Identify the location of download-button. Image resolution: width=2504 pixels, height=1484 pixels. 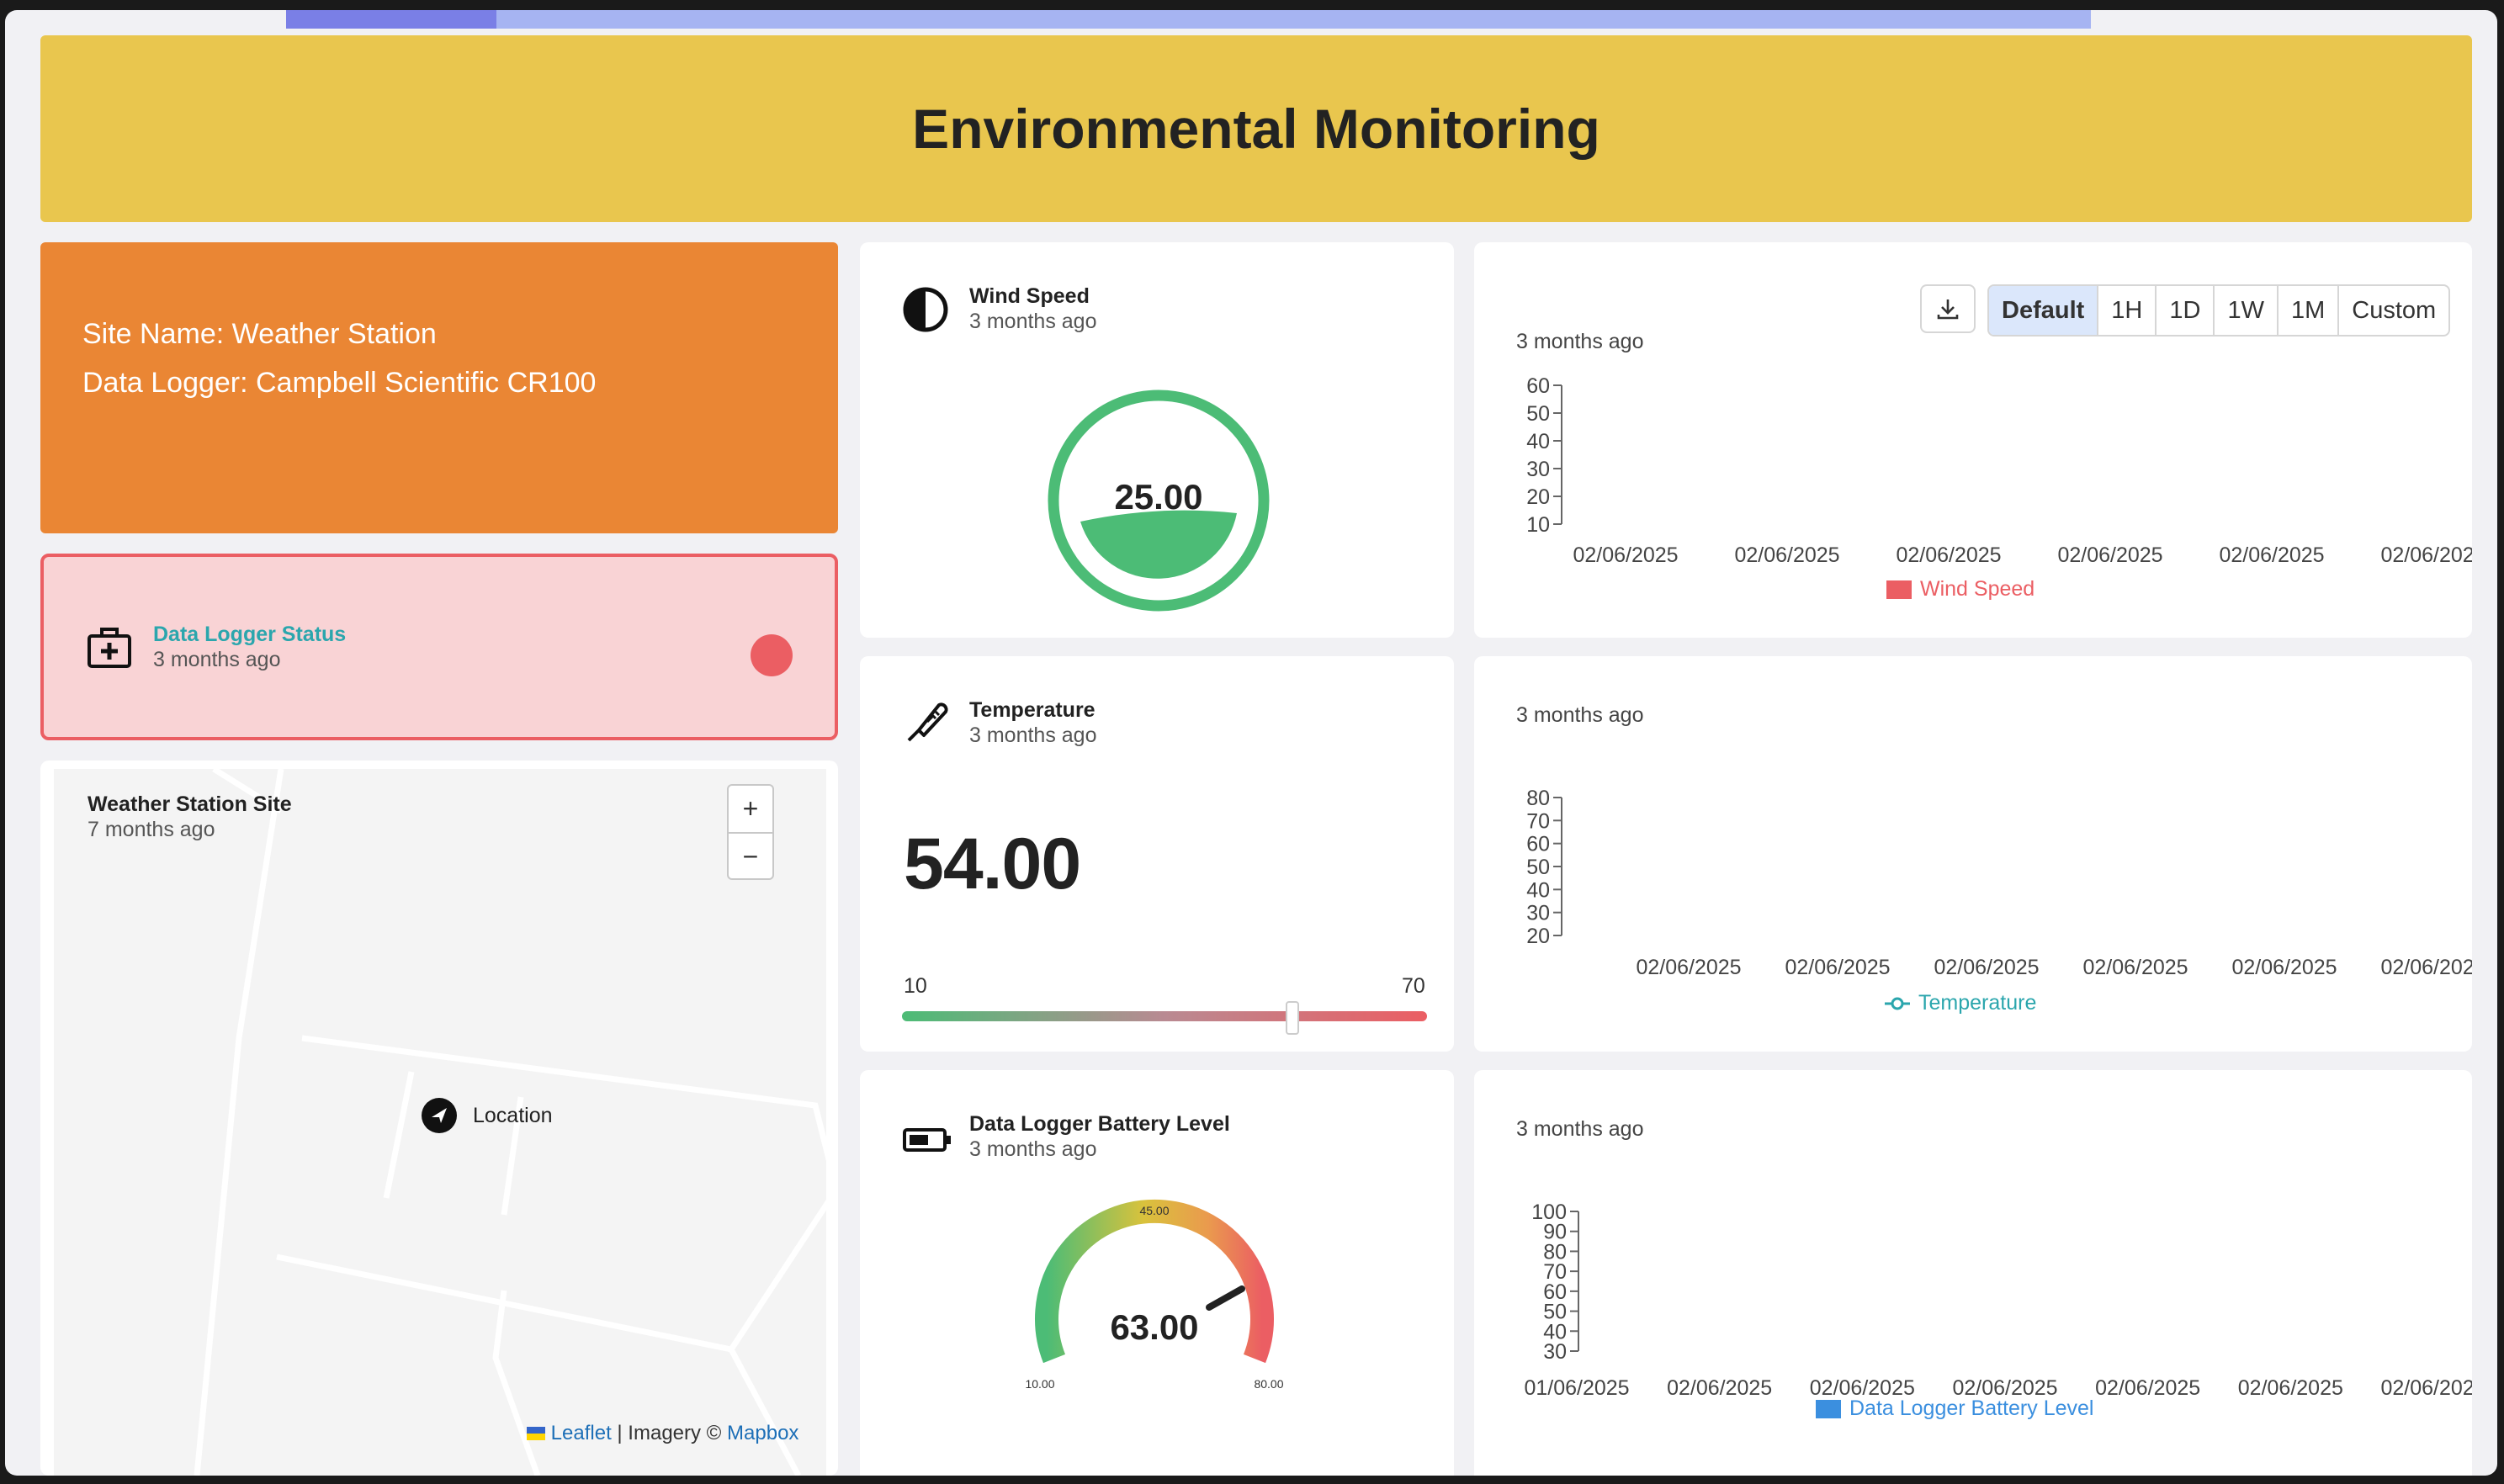
(1948, 308).